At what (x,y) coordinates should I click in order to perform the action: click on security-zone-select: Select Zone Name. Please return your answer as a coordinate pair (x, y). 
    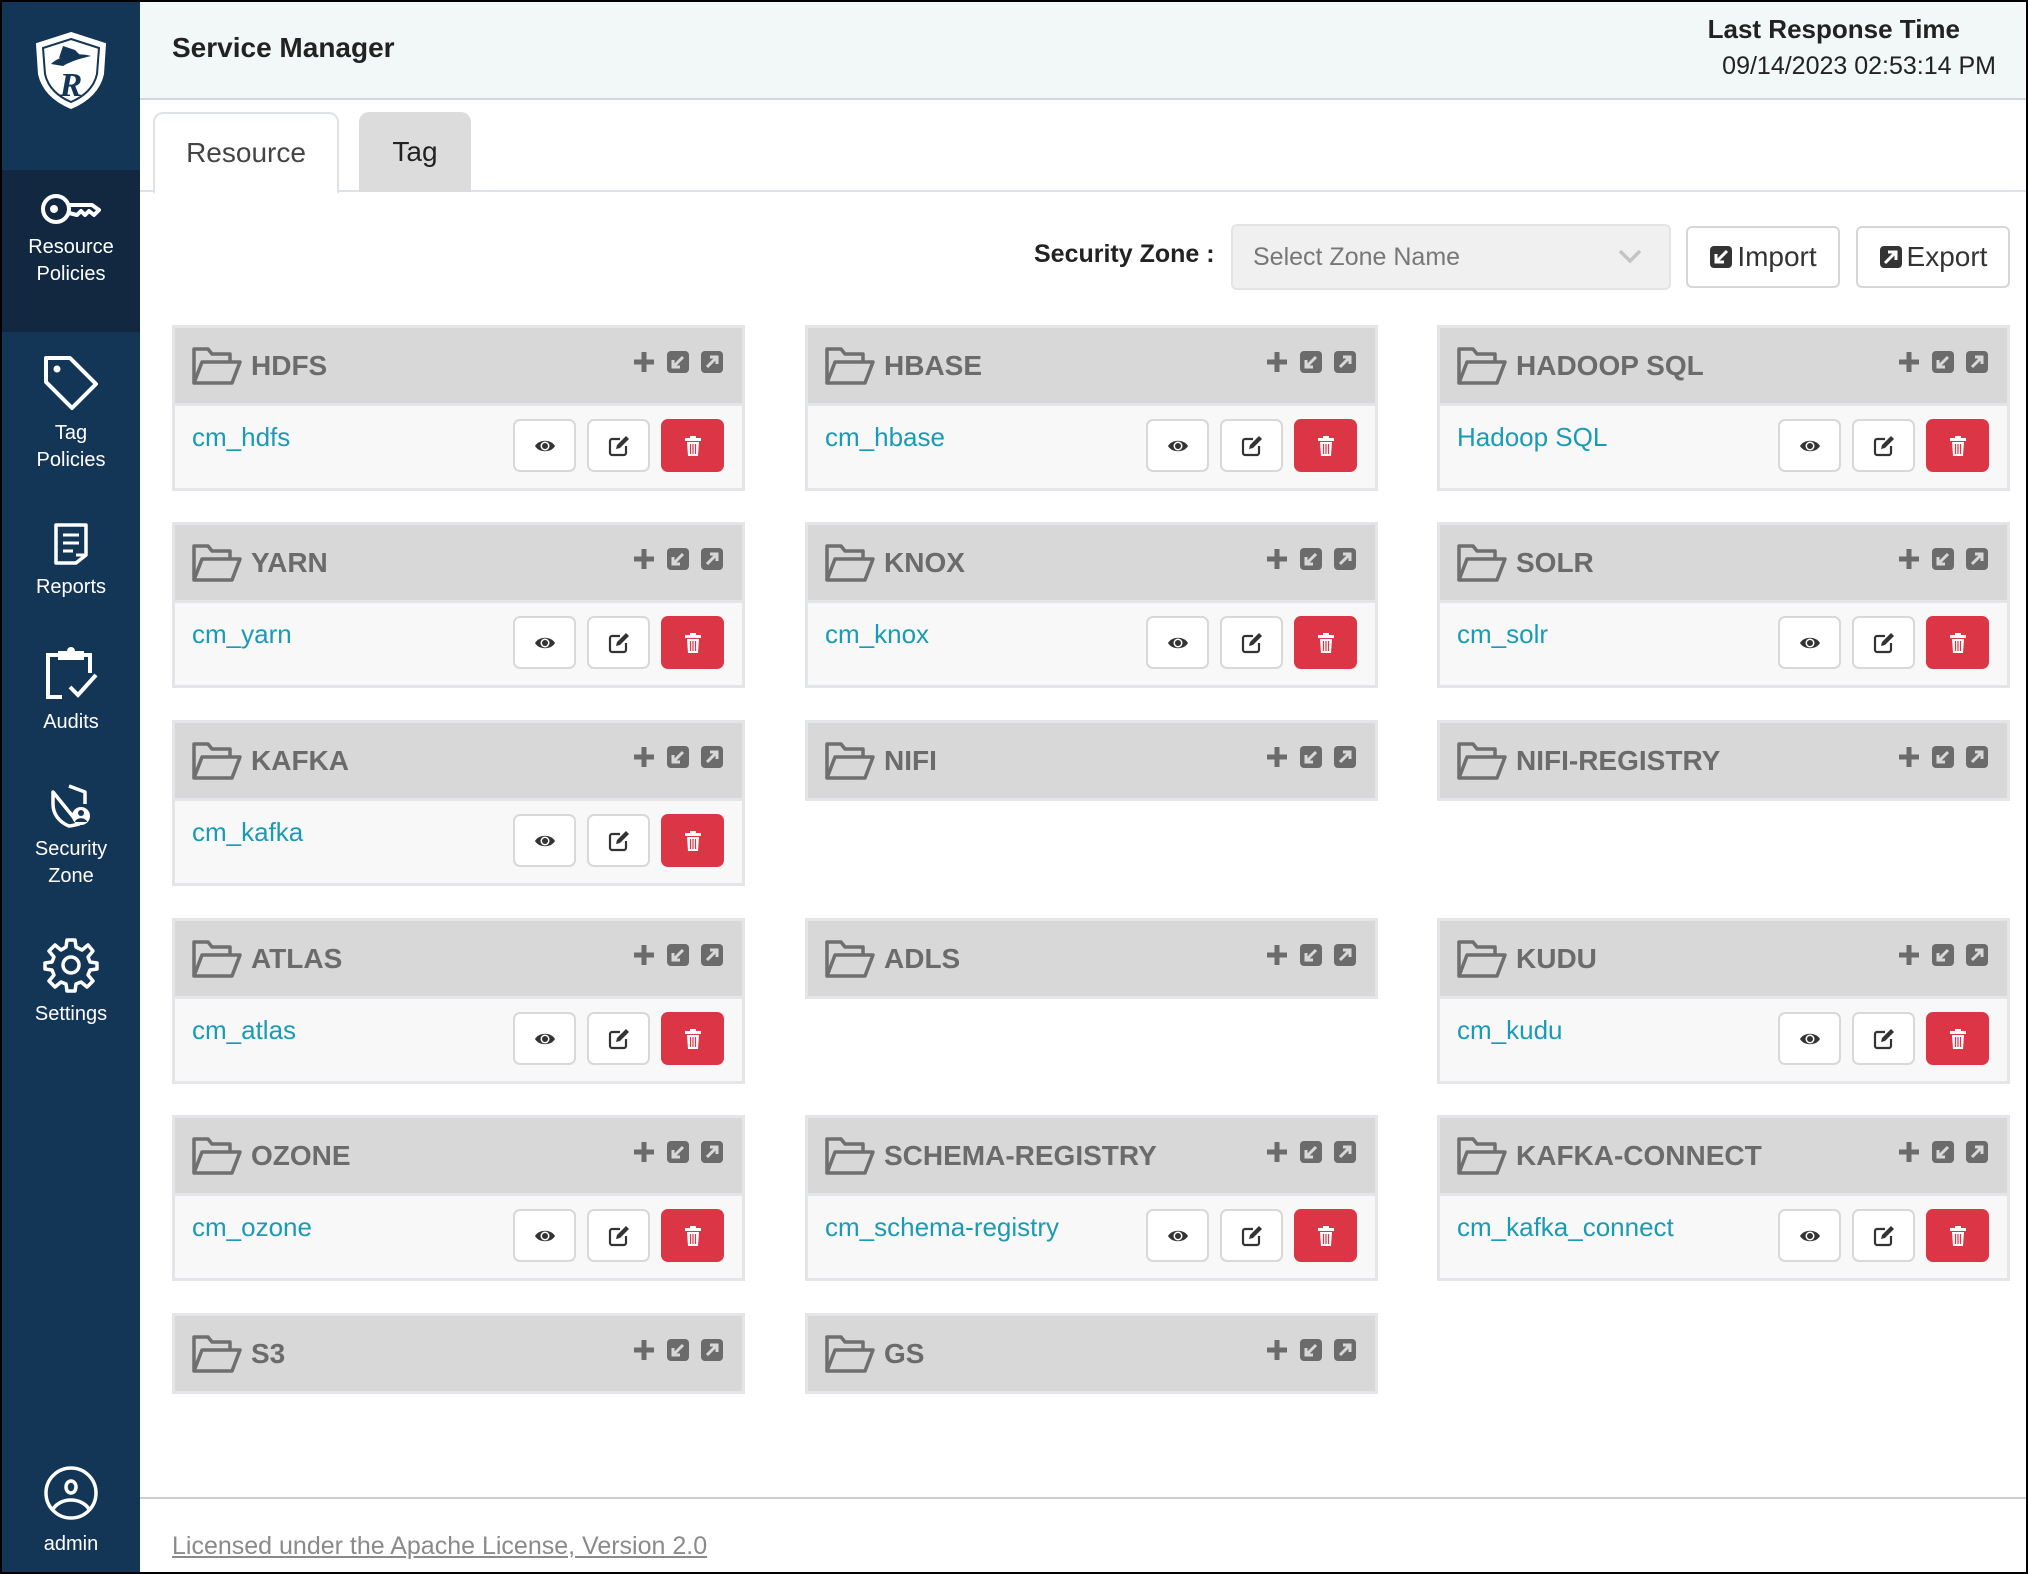
    Looking at the image, I should click on (1451, 257).